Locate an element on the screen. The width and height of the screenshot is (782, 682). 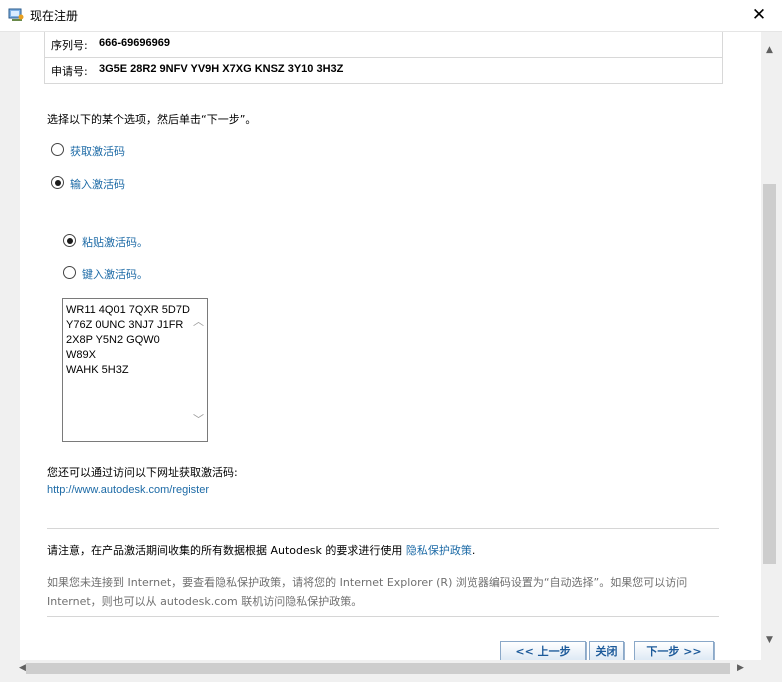
horizontal-scrollbar: ◀ ▶ is located at coordinates (380, 668).